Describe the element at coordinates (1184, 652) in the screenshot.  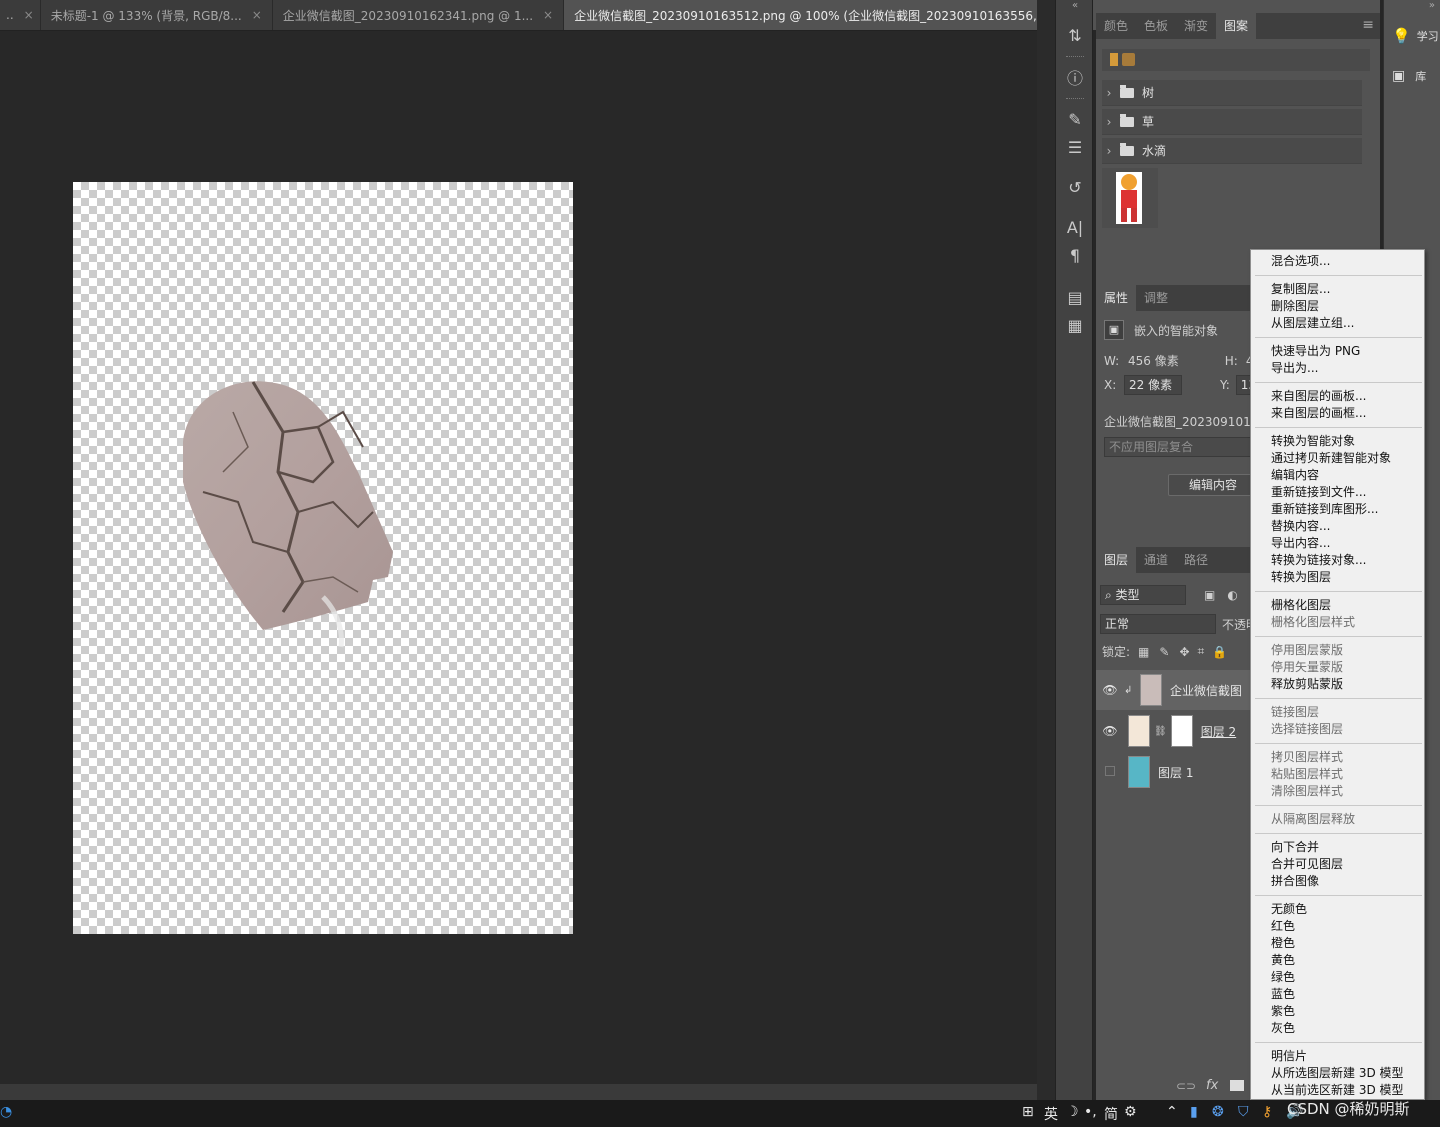
I see `lock-move-icon: ✥` at that location.